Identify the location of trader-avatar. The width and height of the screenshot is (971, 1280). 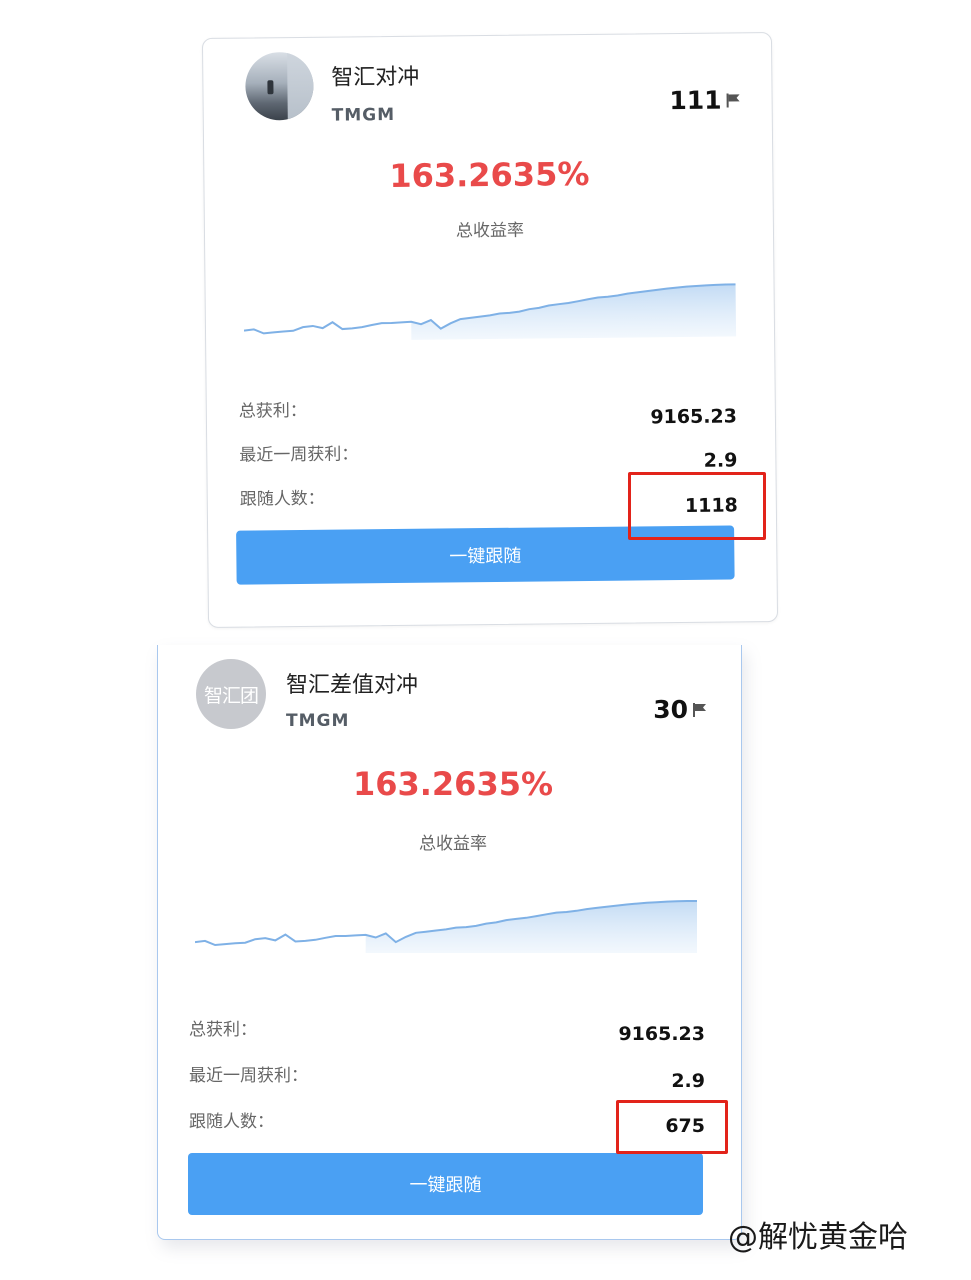
(279, 86).